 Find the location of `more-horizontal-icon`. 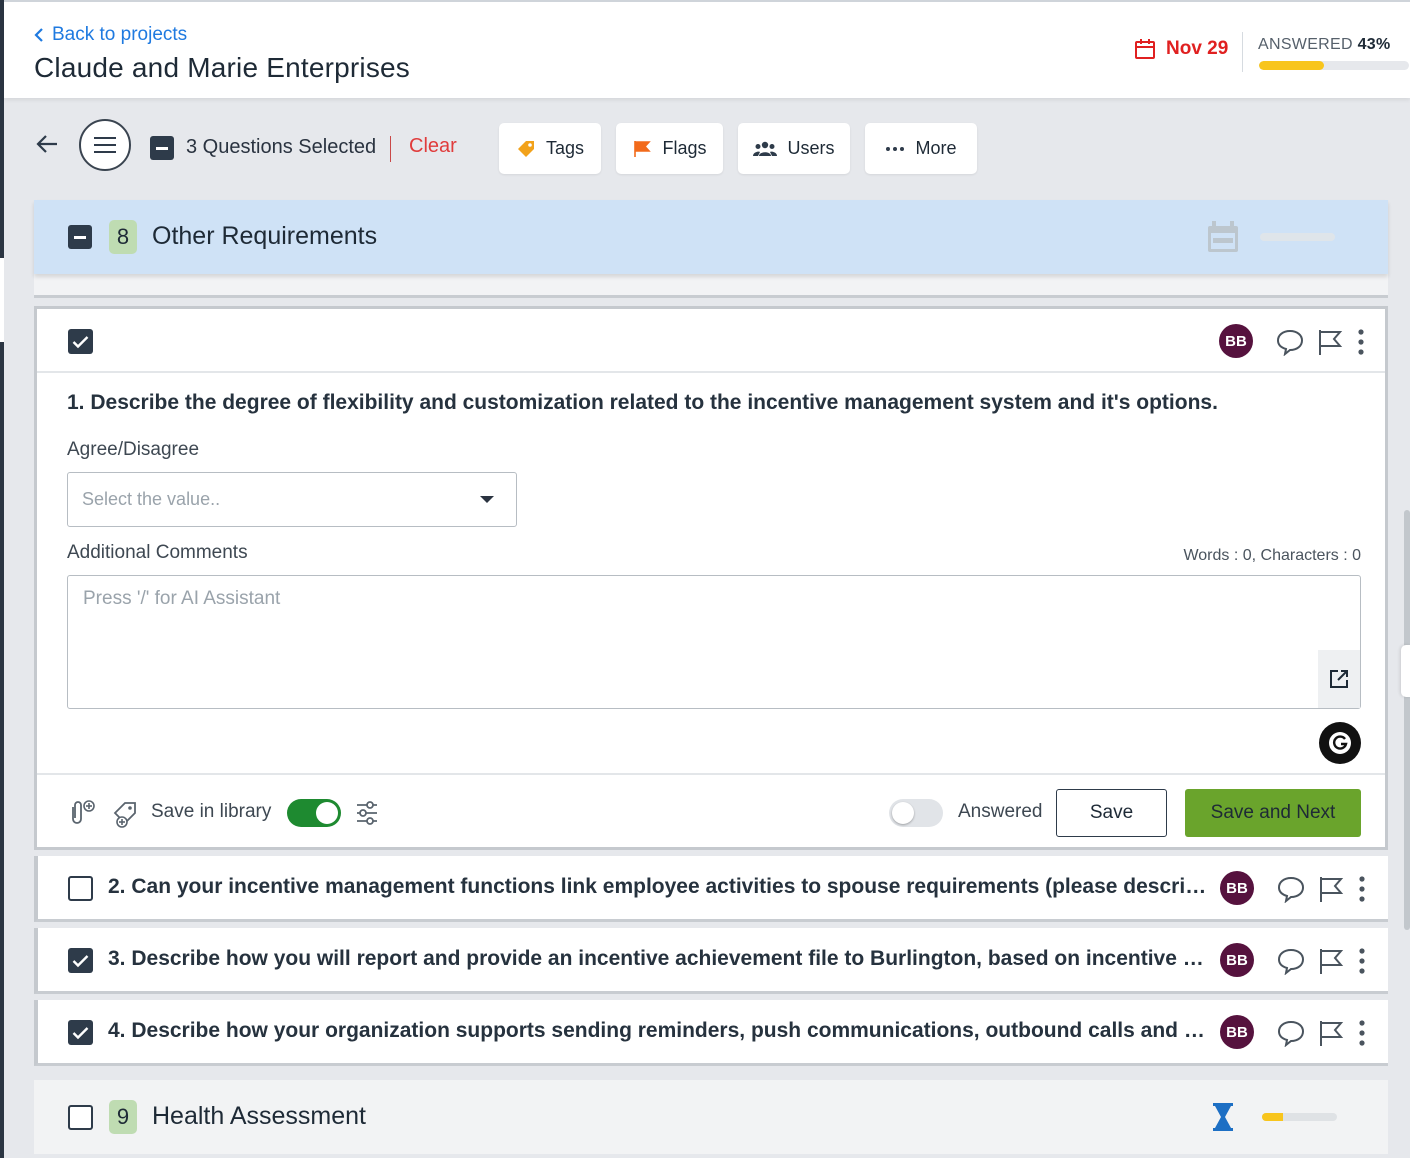

more-horizontal-icon is located at coordinates (895, 148).